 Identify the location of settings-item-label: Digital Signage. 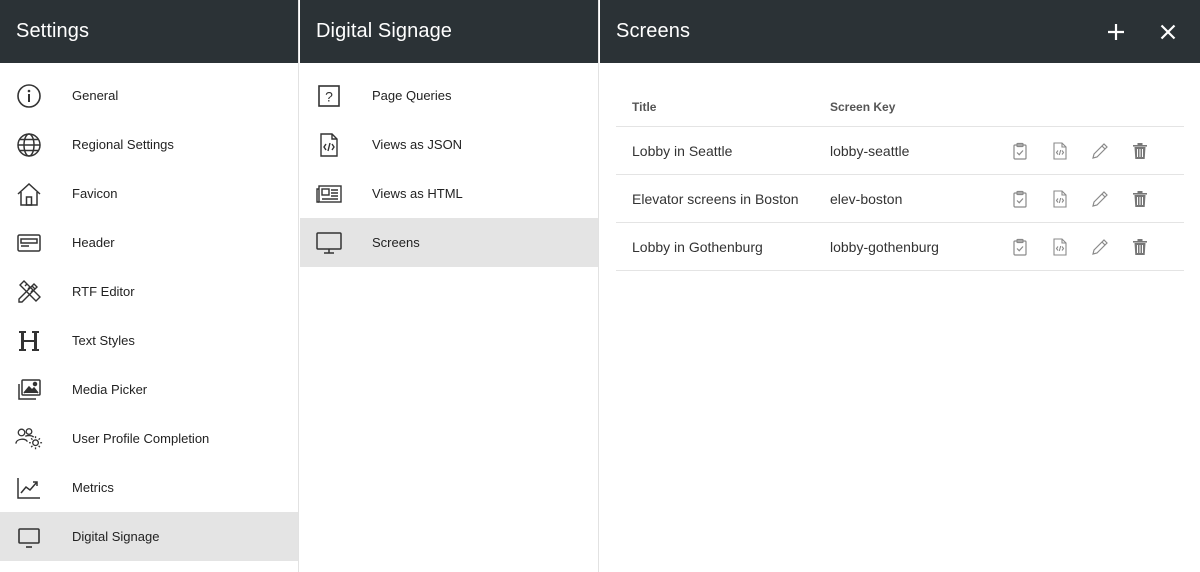
(116, 536).